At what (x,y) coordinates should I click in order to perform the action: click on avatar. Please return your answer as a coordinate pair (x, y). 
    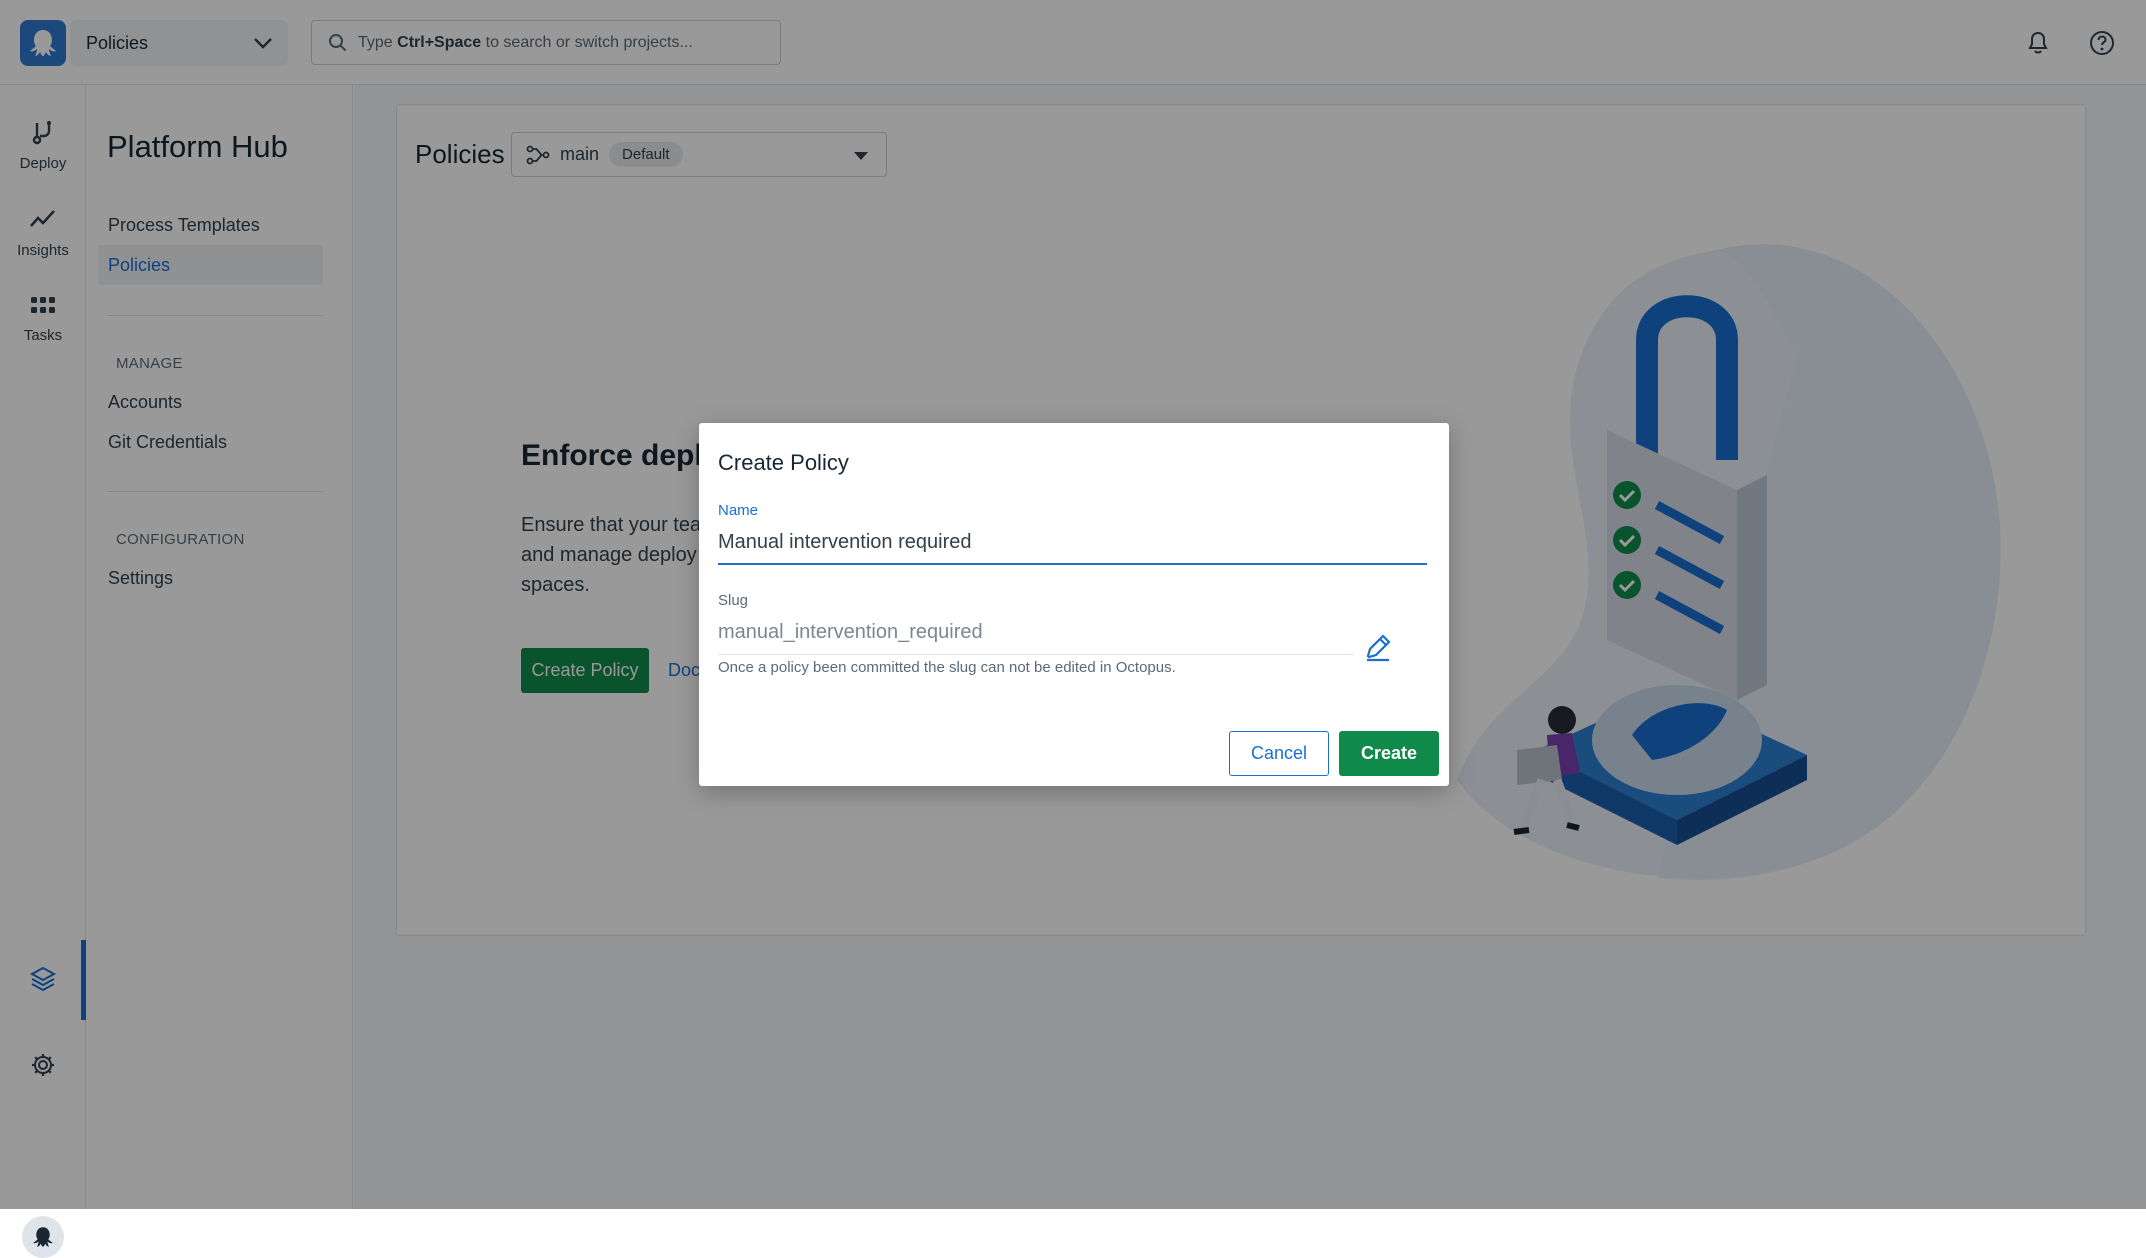
    Looking at the image, I should click on (43, 1237).